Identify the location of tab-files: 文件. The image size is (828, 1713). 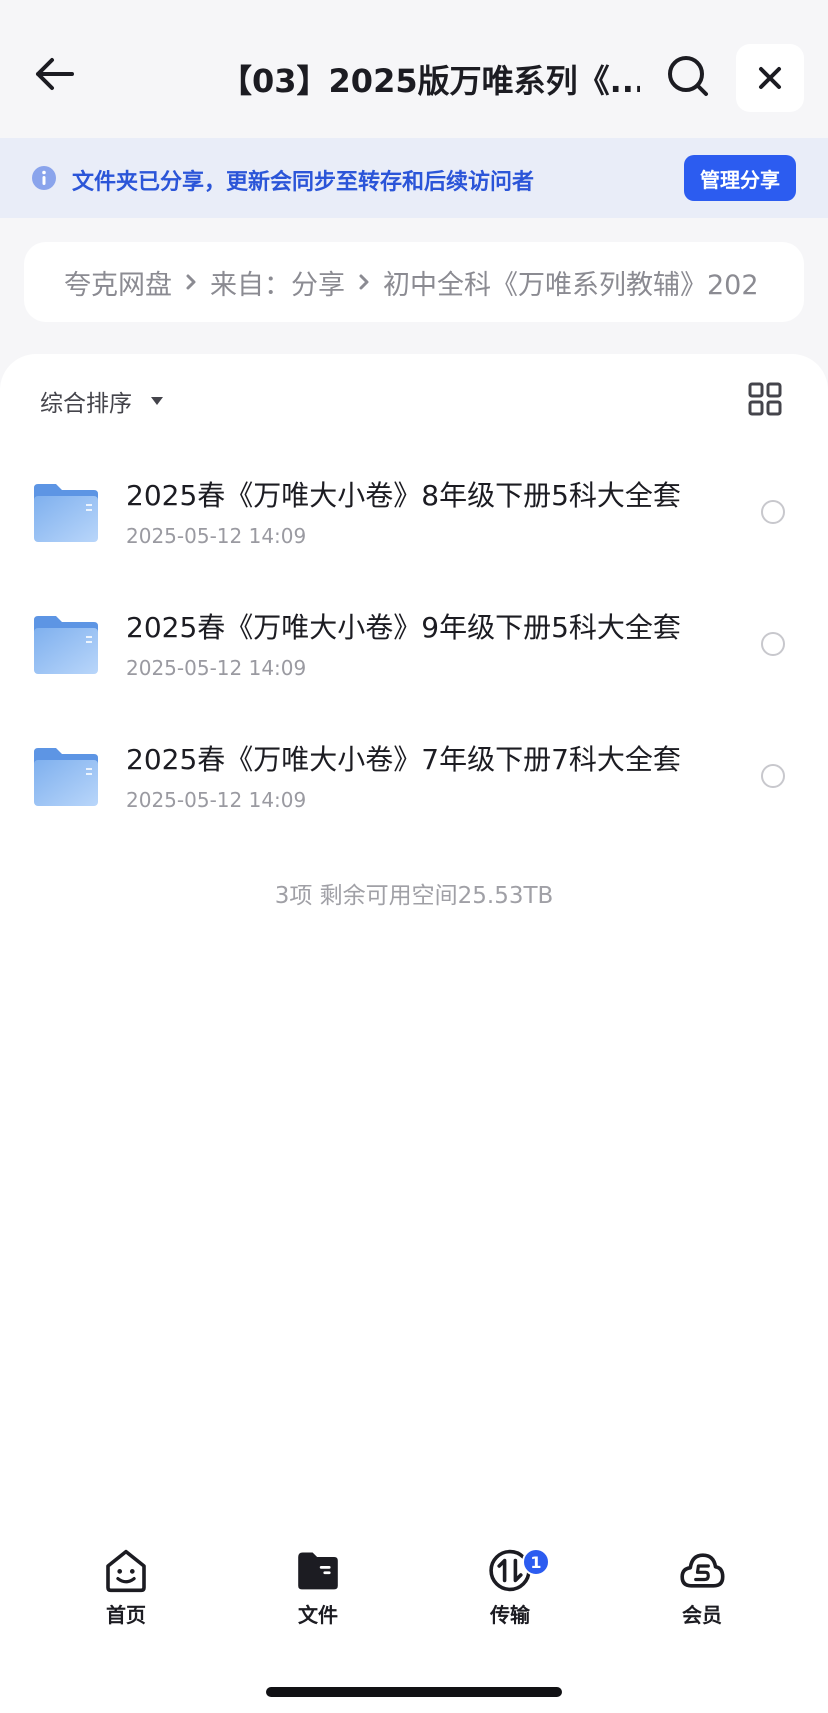
(318, 1588).